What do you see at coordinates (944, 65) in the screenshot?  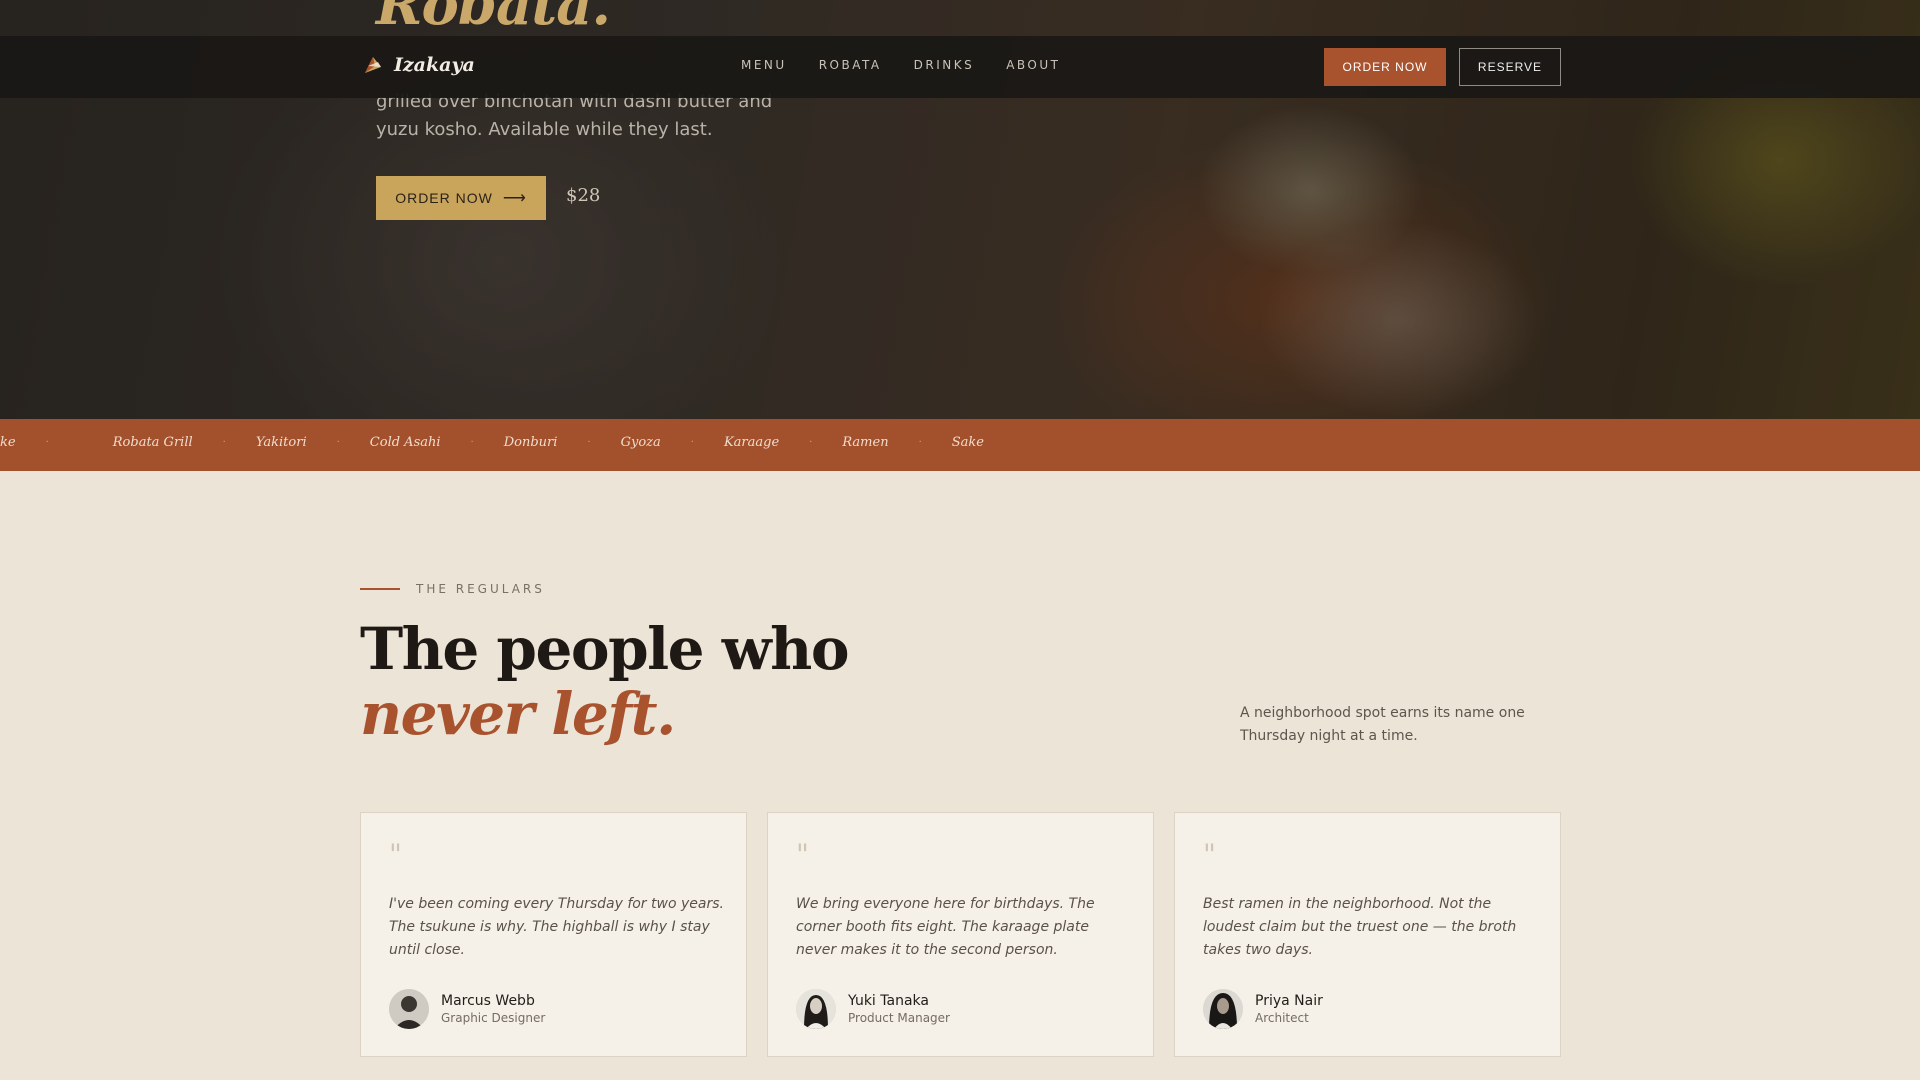 I see `nav-link-drinks: DRINKS` at bounding box center [944, 65].